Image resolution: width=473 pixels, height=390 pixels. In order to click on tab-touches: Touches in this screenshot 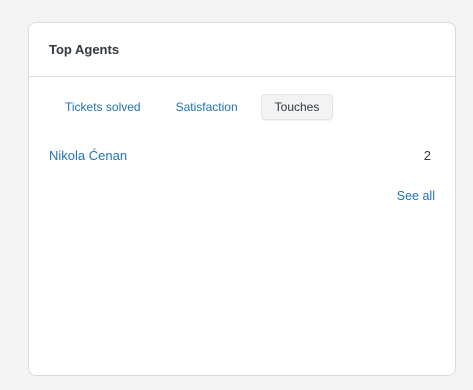, I will do `click(297, 107)`.